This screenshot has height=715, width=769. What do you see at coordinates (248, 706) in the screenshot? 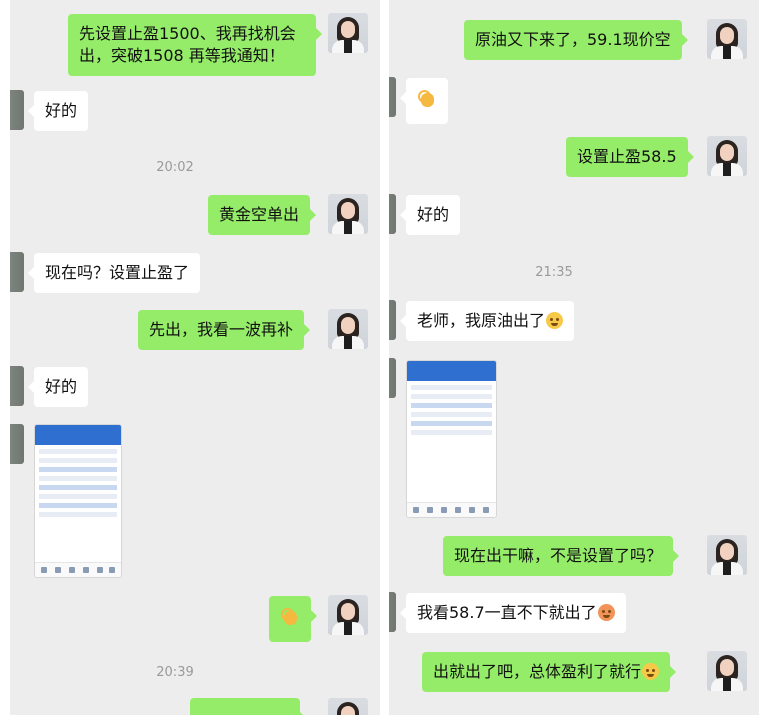
I see `message-bubble-self-partial` at bounding box center [248, 706].